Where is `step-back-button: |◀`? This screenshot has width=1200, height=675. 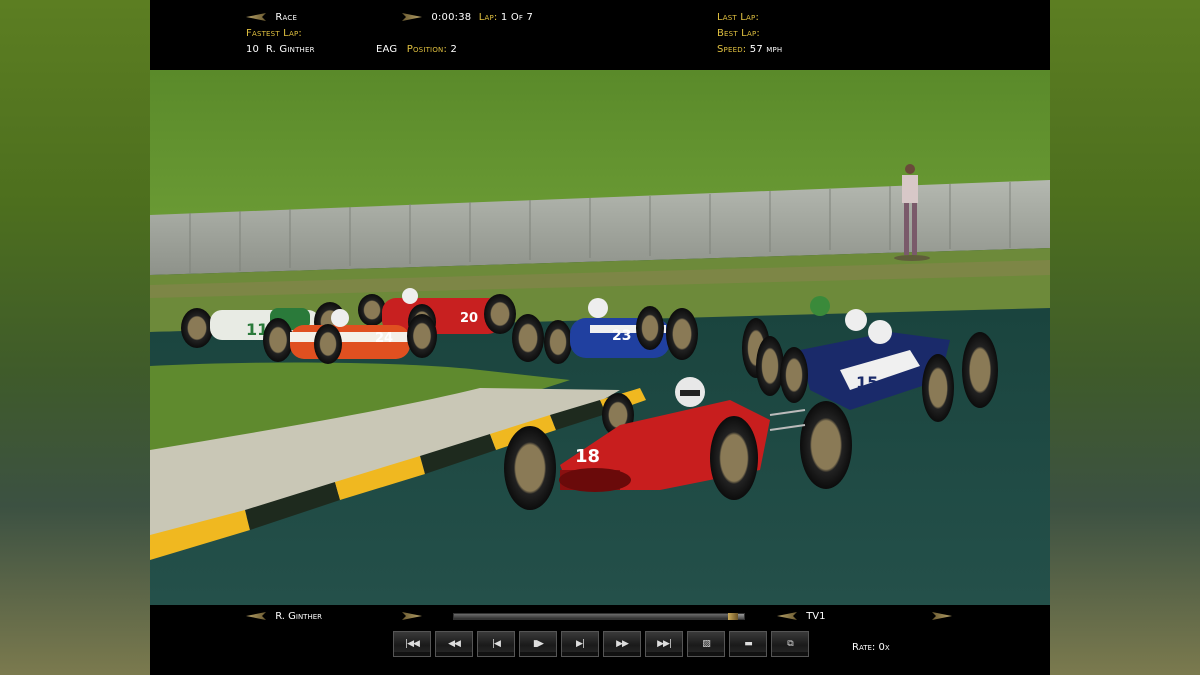
step-back-button: |◀ is located at coordinates (496, 644).